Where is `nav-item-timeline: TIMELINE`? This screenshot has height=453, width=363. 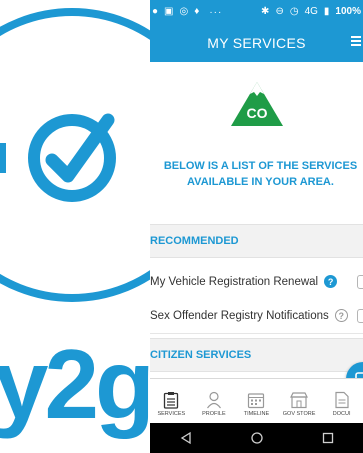 nav-item-timeline: TIMELINE is located at coordinates (256, 401).